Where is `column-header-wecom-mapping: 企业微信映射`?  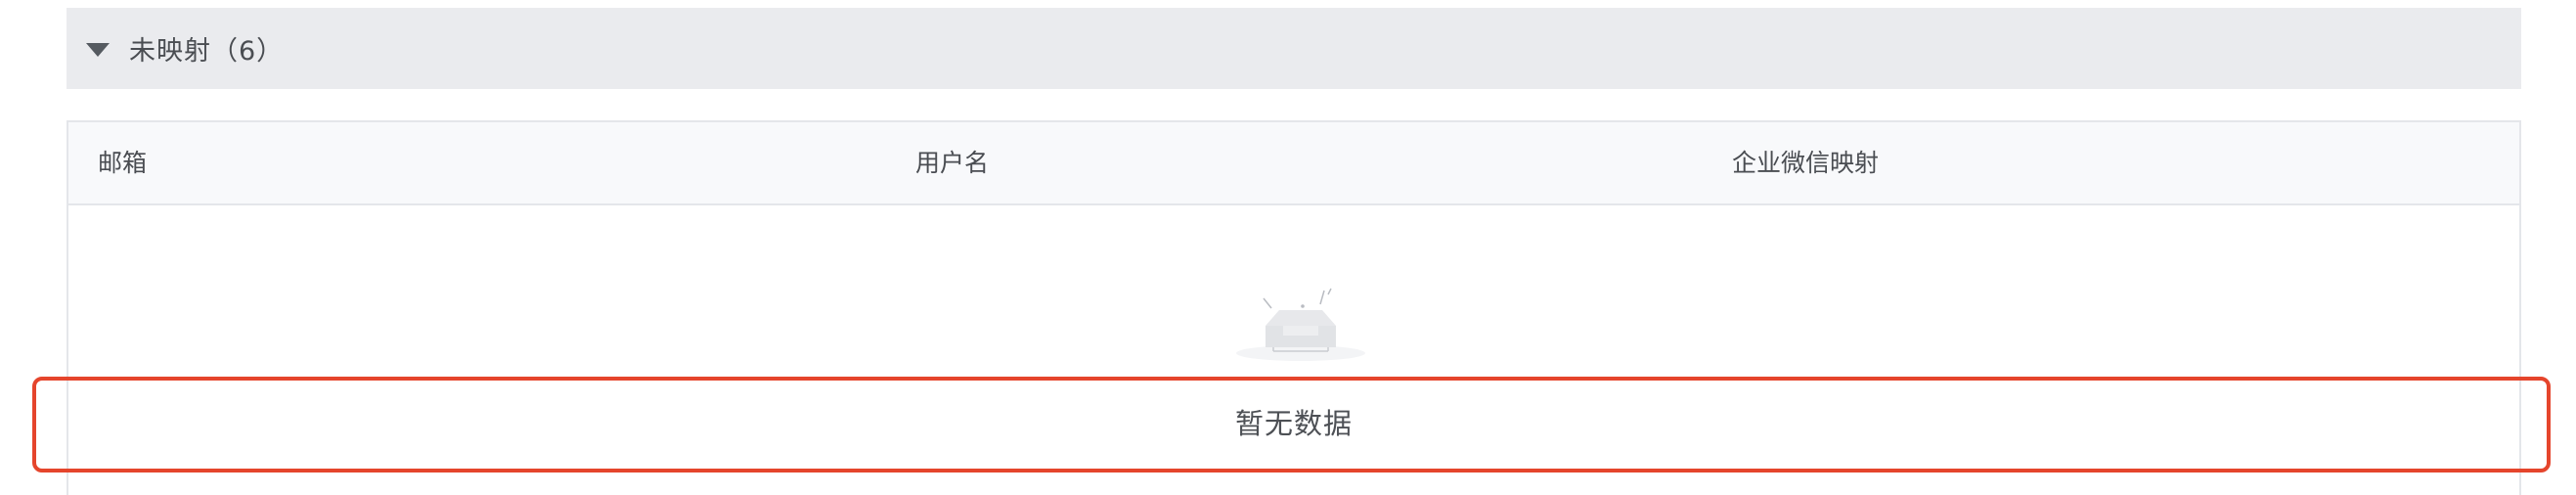 column-header-wecom-mapping: 企业微信映射 is located at coordinates (1805, 162).